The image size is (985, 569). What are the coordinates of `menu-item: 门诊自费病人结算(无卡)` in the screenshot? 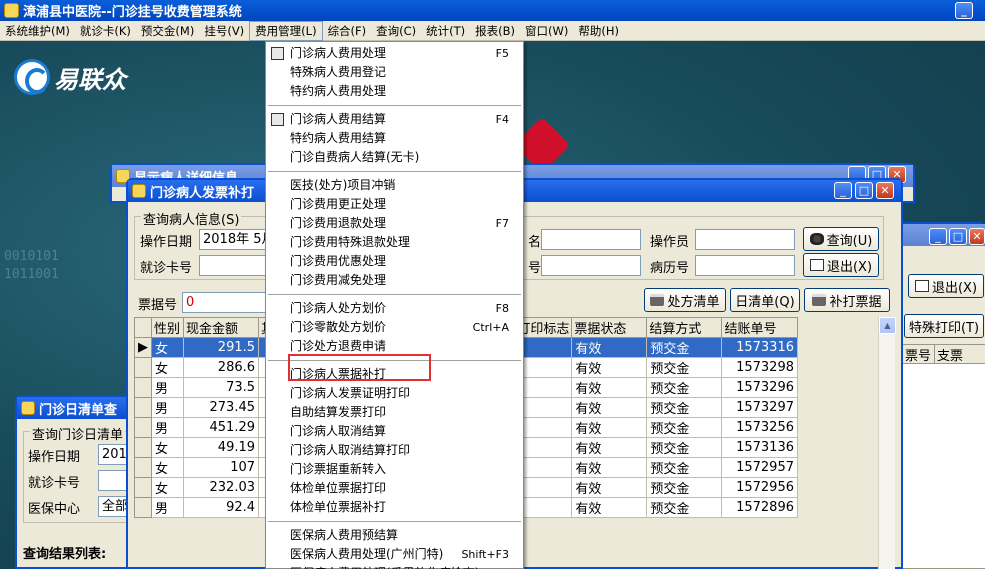 It's located at (394, 157).